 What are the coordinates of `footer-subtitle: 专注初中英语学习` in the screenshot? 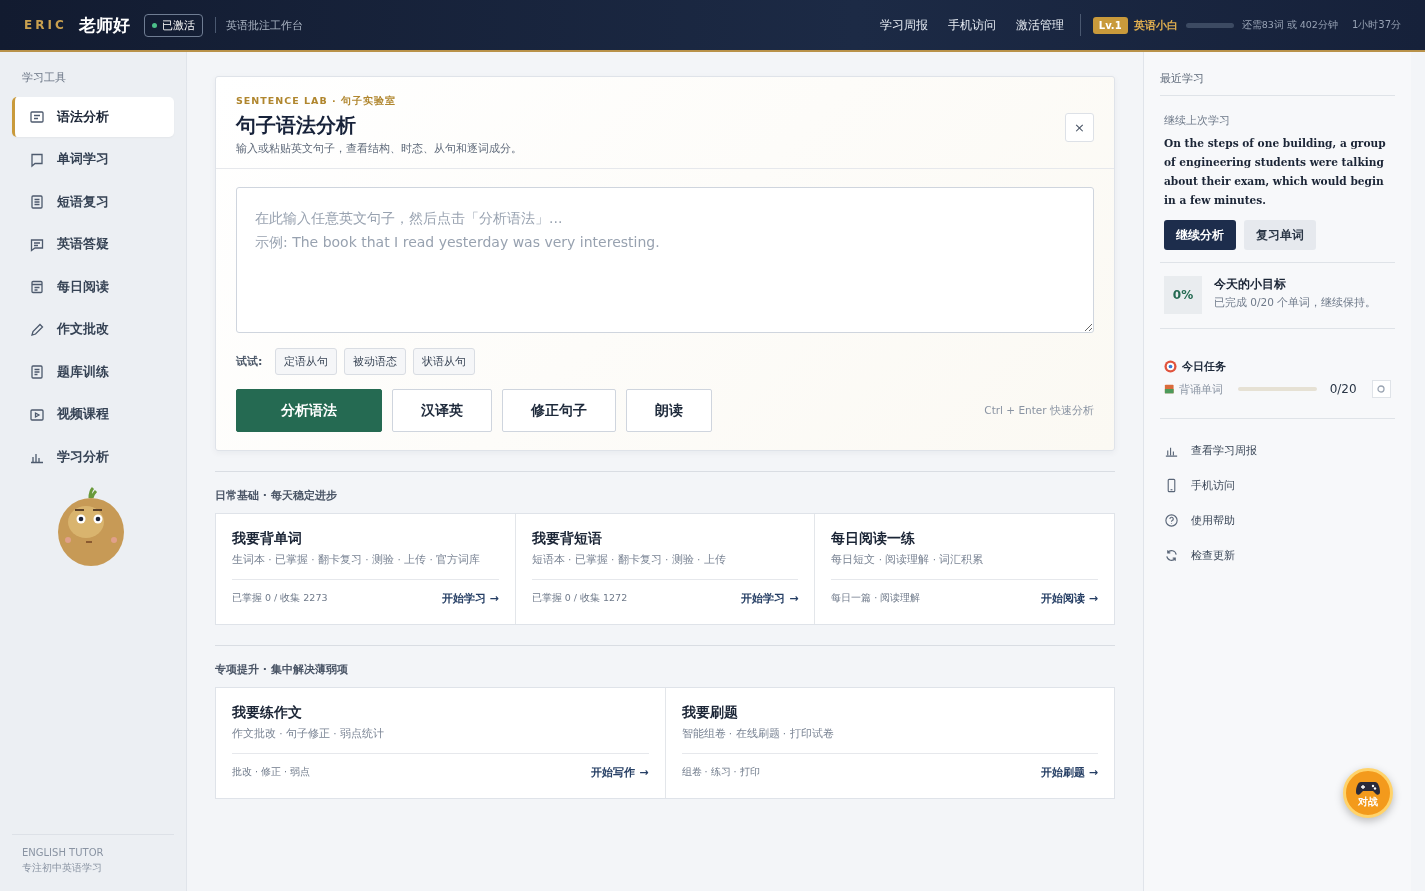 It's located at (62, 868).